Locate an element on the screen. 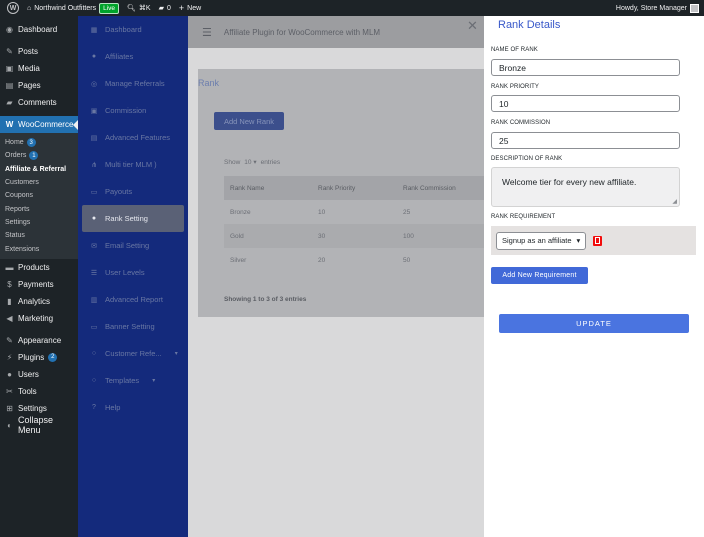 The height and width of the screenshot is (537, 704). requirement-select: Signup as an affiliate ▾ is located at coordinates (541, 240).